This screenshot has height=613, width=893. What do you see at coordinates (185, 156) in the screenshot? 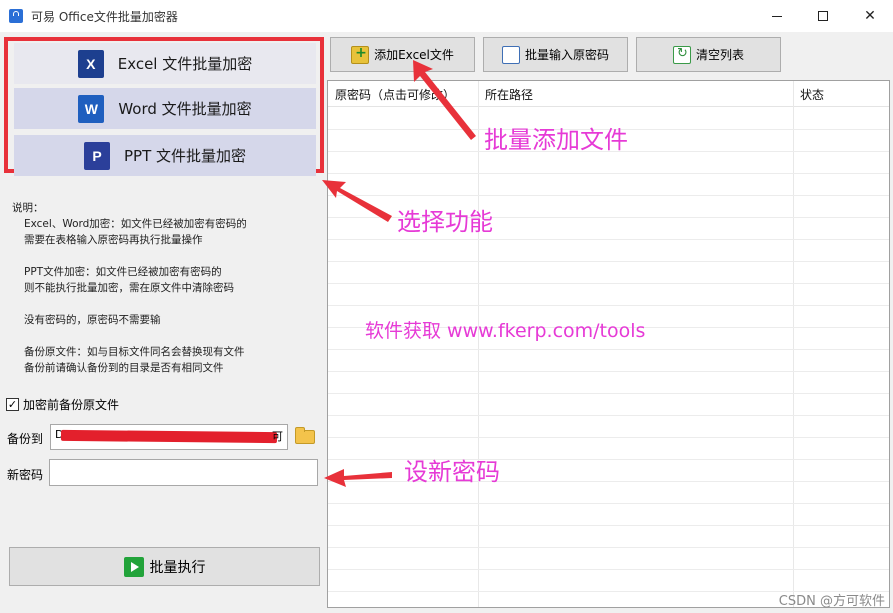
I see `ppt-encrypt-label: PPT 文件批量加密` at bounding box center [185, 156].